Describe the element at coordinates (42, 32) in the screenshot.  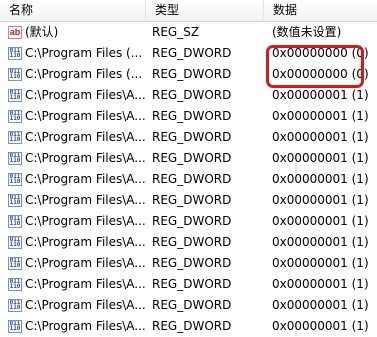
I see `value-name: (默认)` at that location.